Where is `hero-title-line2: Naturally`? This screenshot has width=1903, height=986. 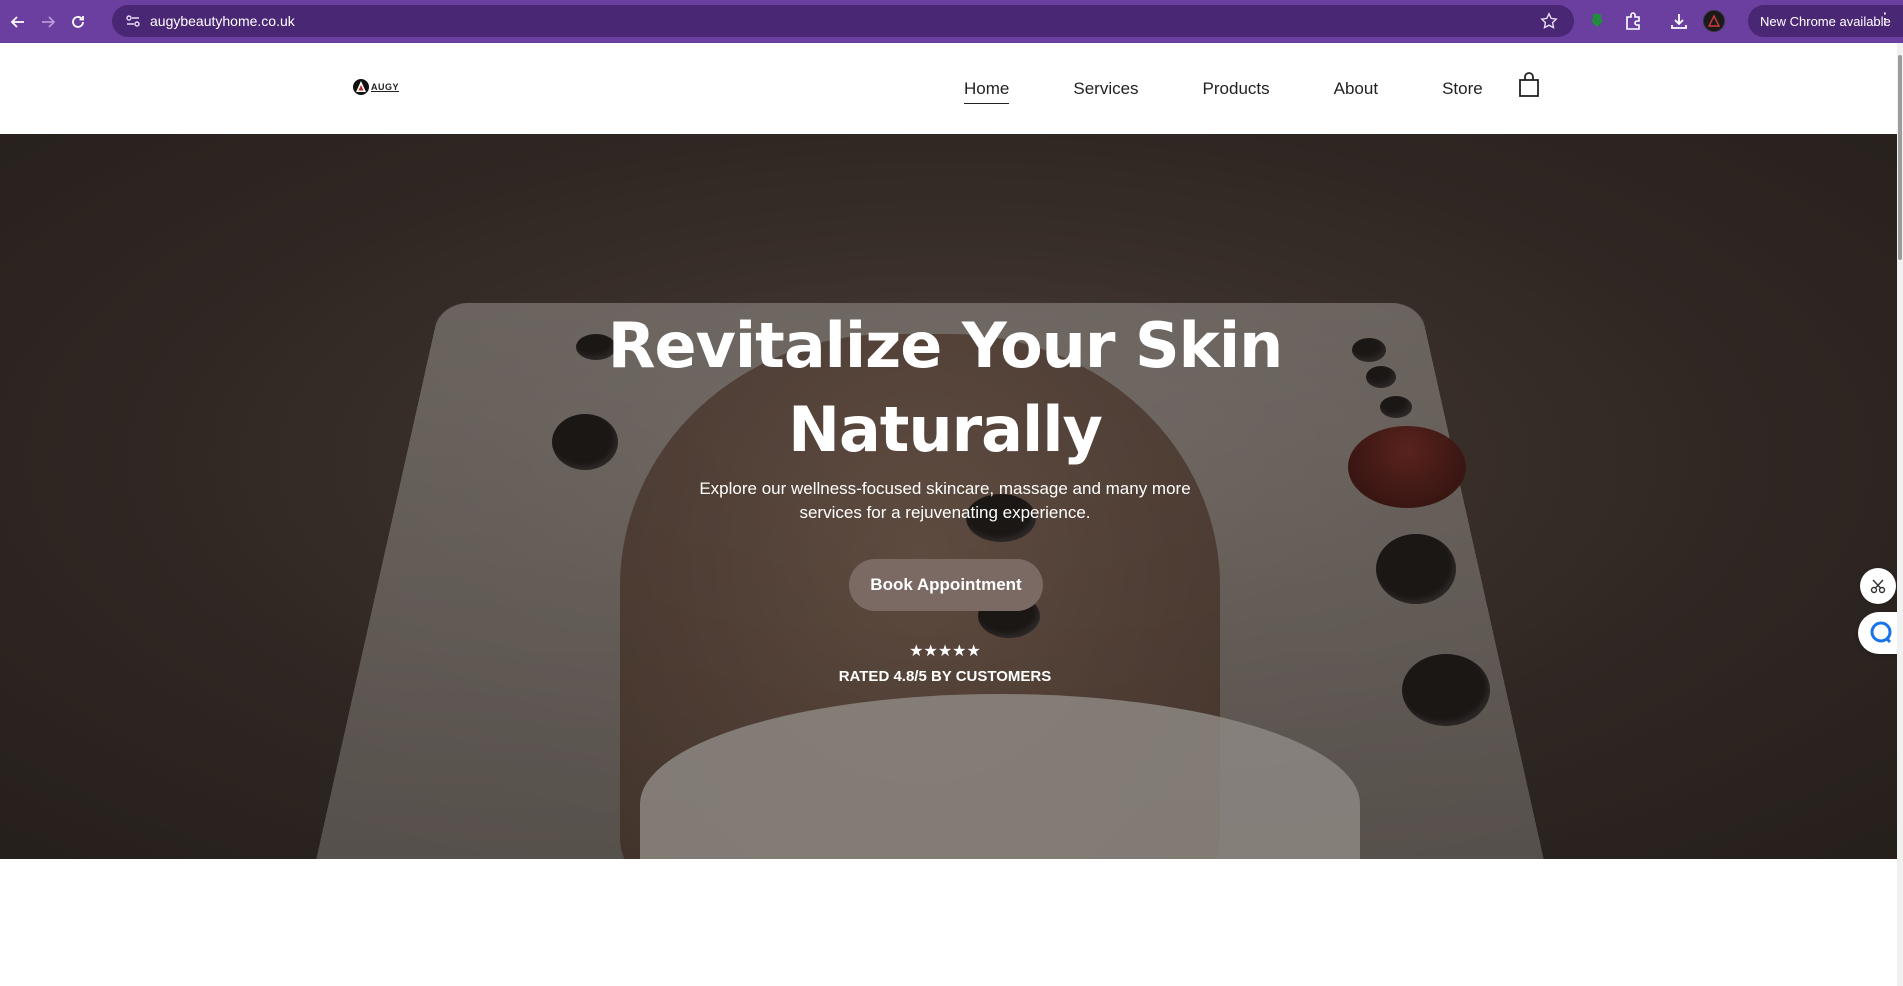 hero-title-line2: Naturally is located at coordinates (945, 429).